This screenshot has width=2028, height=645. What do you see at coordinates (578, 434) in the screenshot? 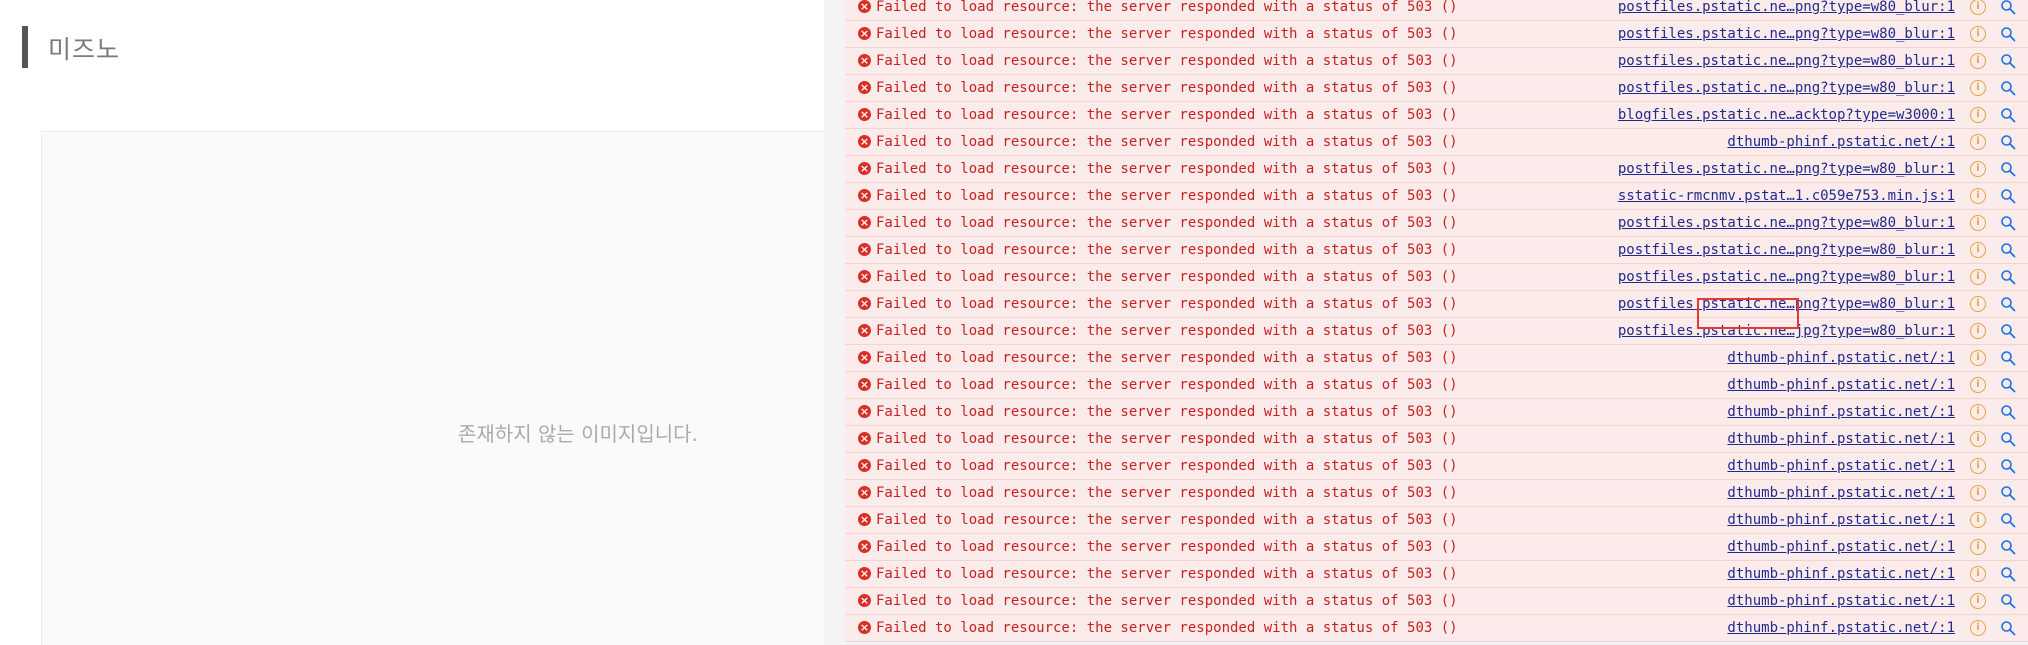
I see `missing-image-text: 존재하지 않는 이미지입니다.` at bounding box center [578, 434].